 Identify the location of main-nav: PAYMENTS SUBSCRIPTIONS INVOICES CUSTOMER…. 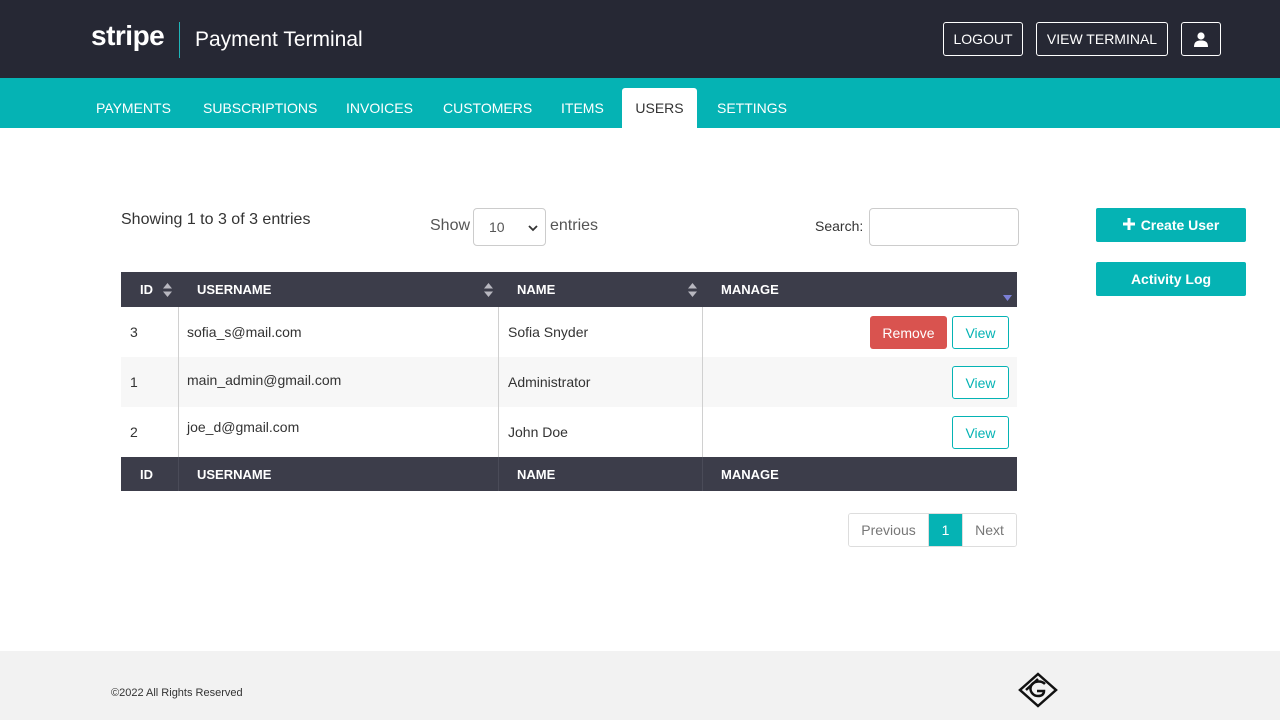
(640, 103).